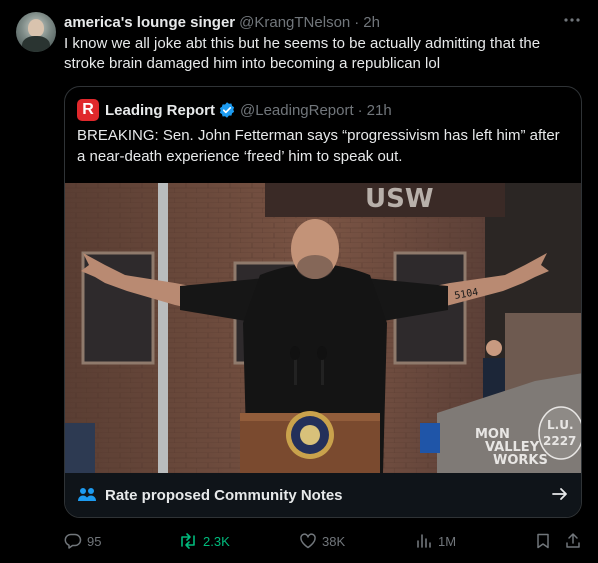  I want to click on retweet-button: 2.3K, so click(204, 541).